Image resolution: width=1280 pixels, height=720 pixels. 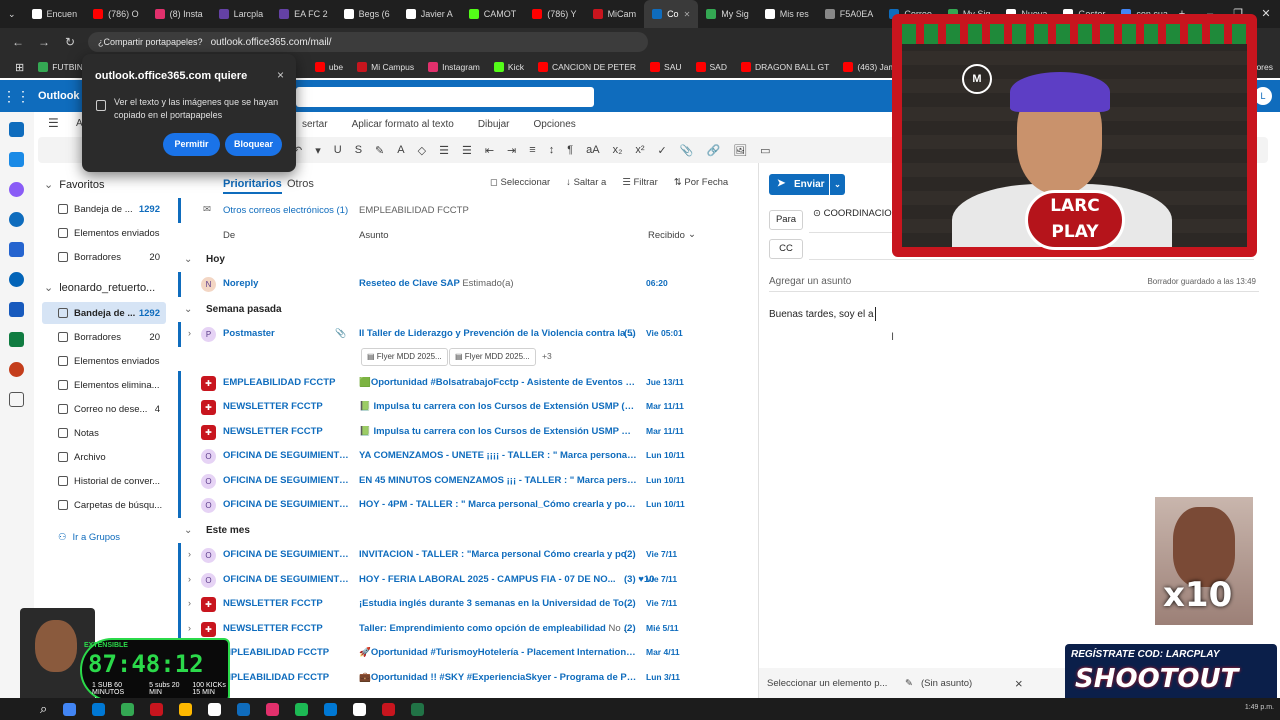 I want to click on browser-tab: Larcpla, so click(x=241, y=14).